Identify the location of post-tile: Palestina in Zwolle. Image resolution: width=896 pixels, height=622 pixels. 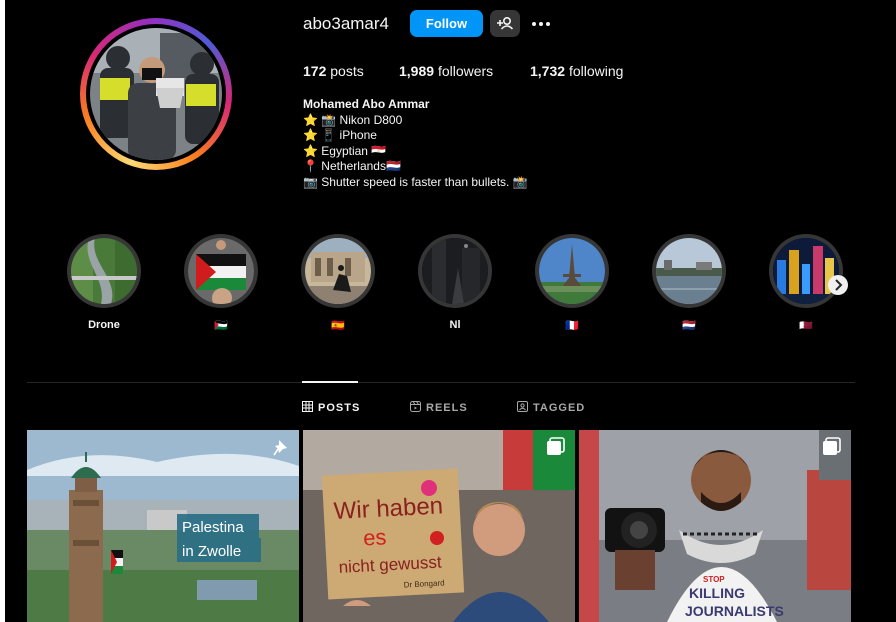
(163, 526).